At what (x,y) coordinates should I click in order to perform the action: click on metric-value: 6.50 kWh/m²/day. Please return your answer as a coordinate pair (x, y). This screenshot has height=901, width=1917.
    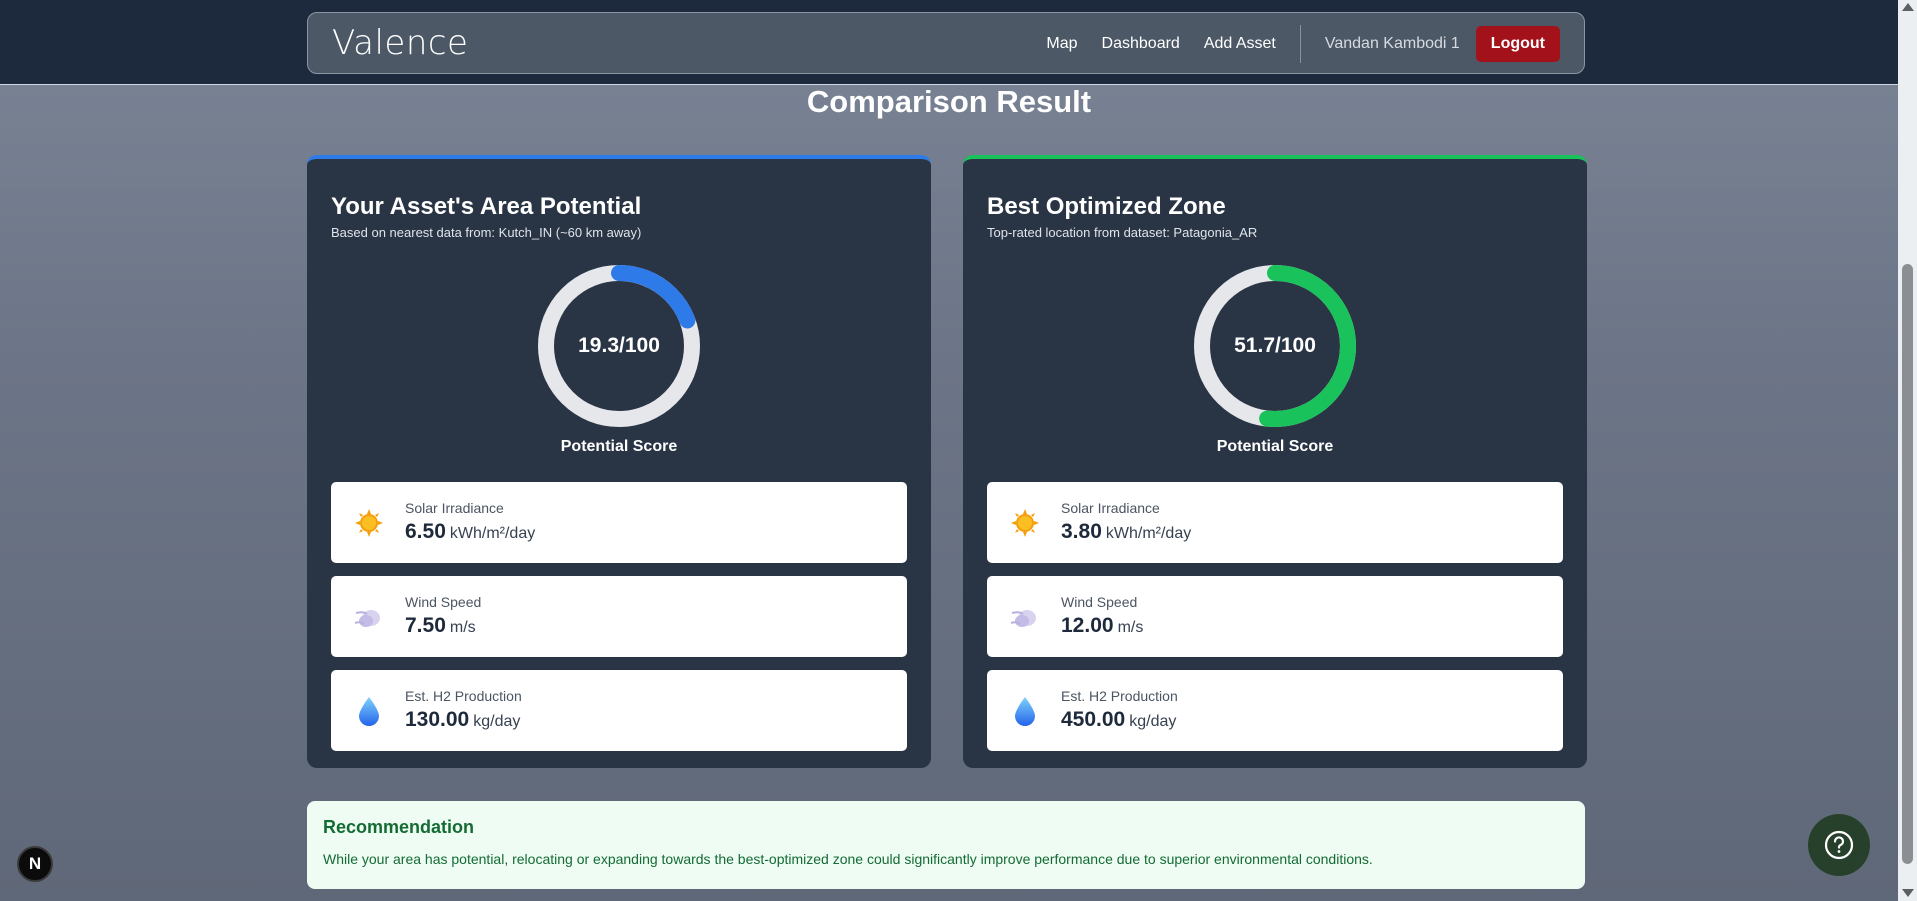
    Looking at the image, I should click on (470, 532).